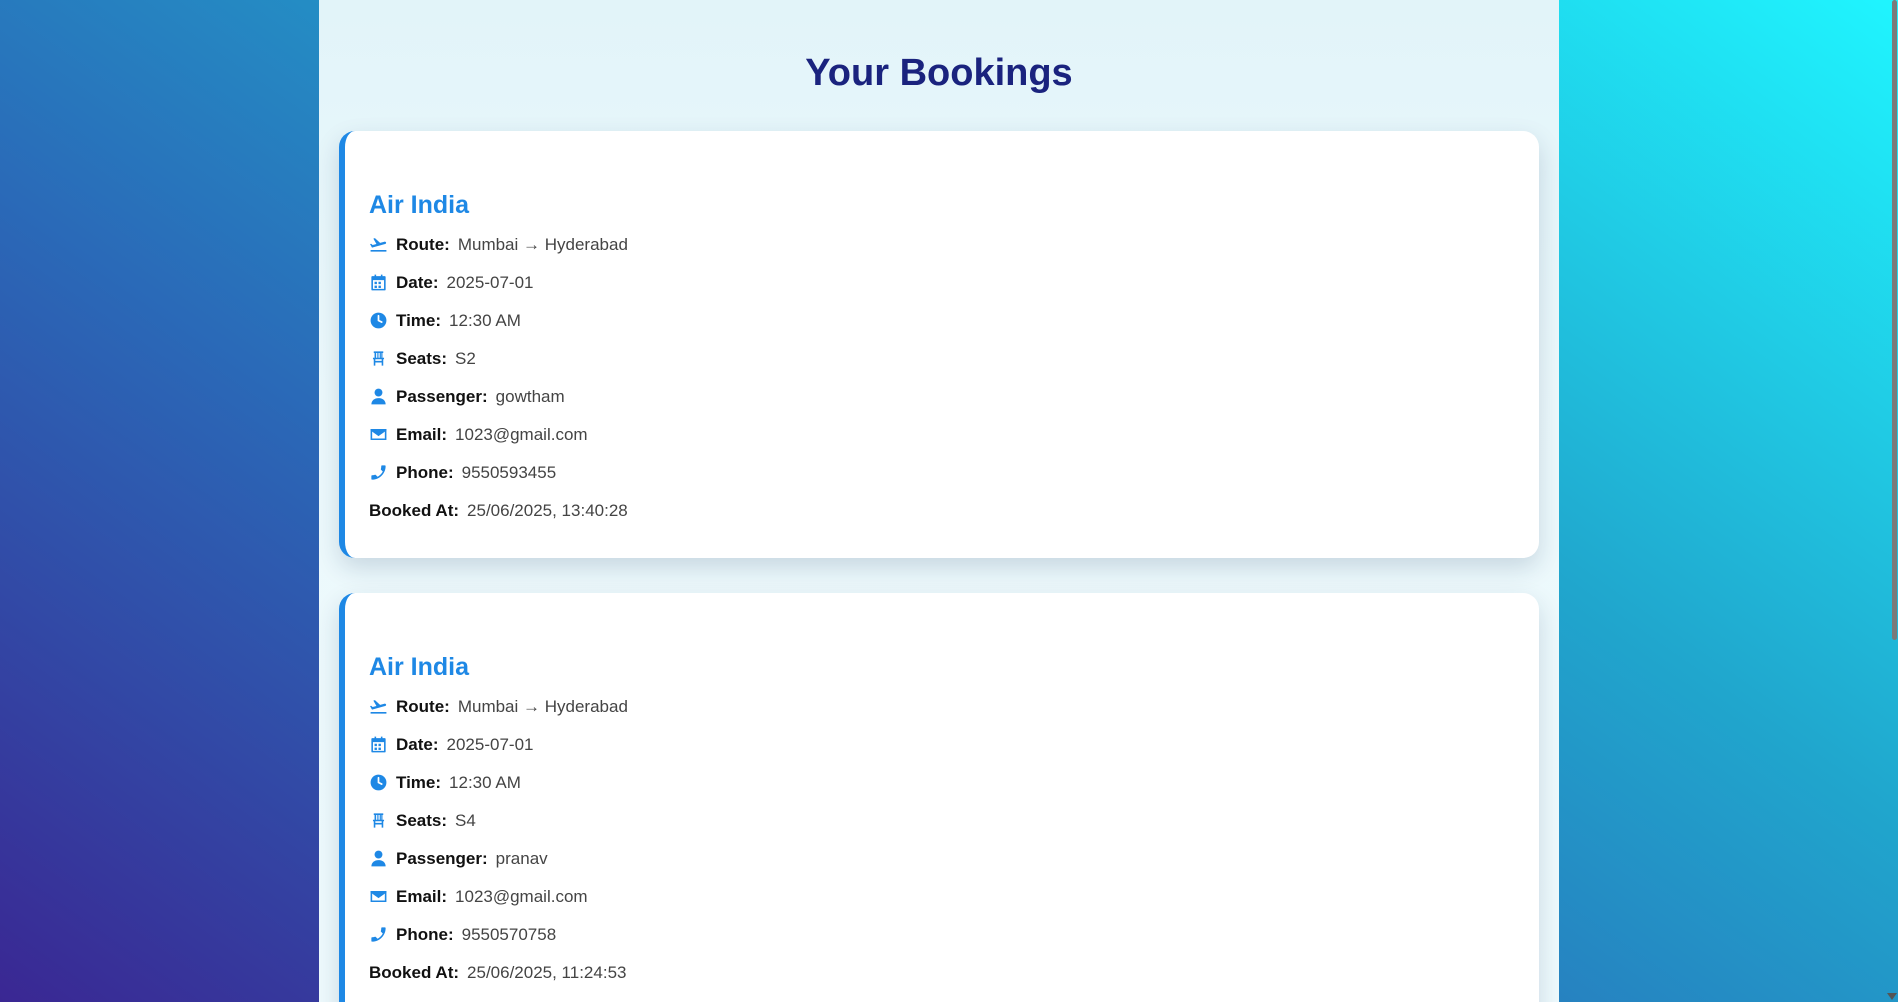  Describe the element at coordinates (498, 830) in the screenshot. I see `seats-row: Seats: S4` at that location.